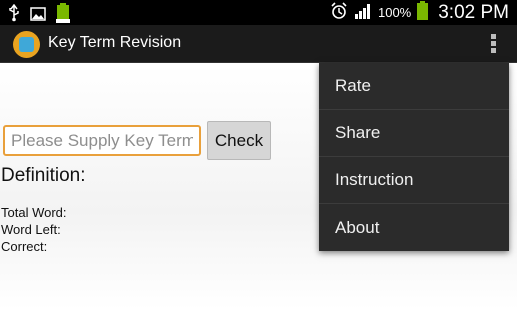 The height and width of the screenshot is (310, 517). I want to click on check-button: Check, so click(239, 140).